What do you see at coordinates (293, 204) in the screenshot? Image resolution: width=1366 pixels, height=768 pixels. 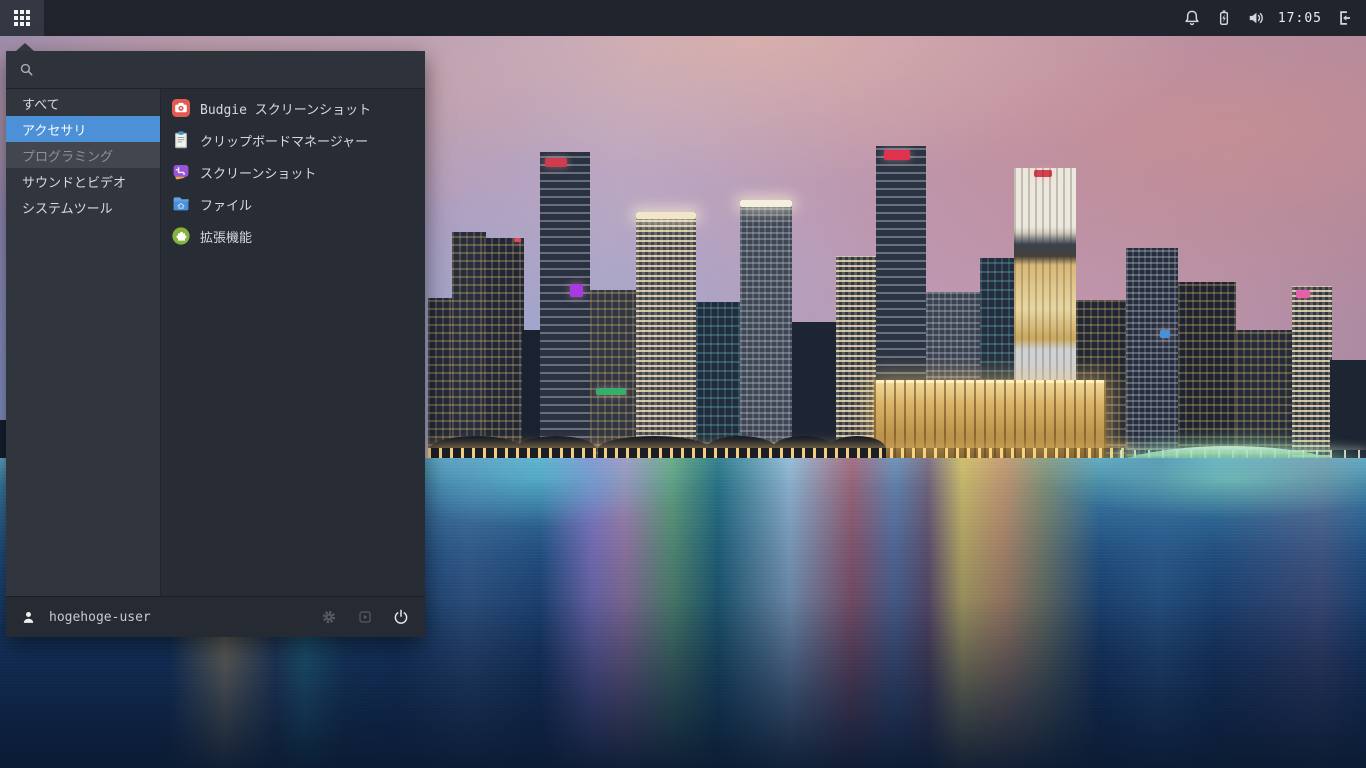 I see `app-item-3: ファイル` at bounding box center [293, 204].